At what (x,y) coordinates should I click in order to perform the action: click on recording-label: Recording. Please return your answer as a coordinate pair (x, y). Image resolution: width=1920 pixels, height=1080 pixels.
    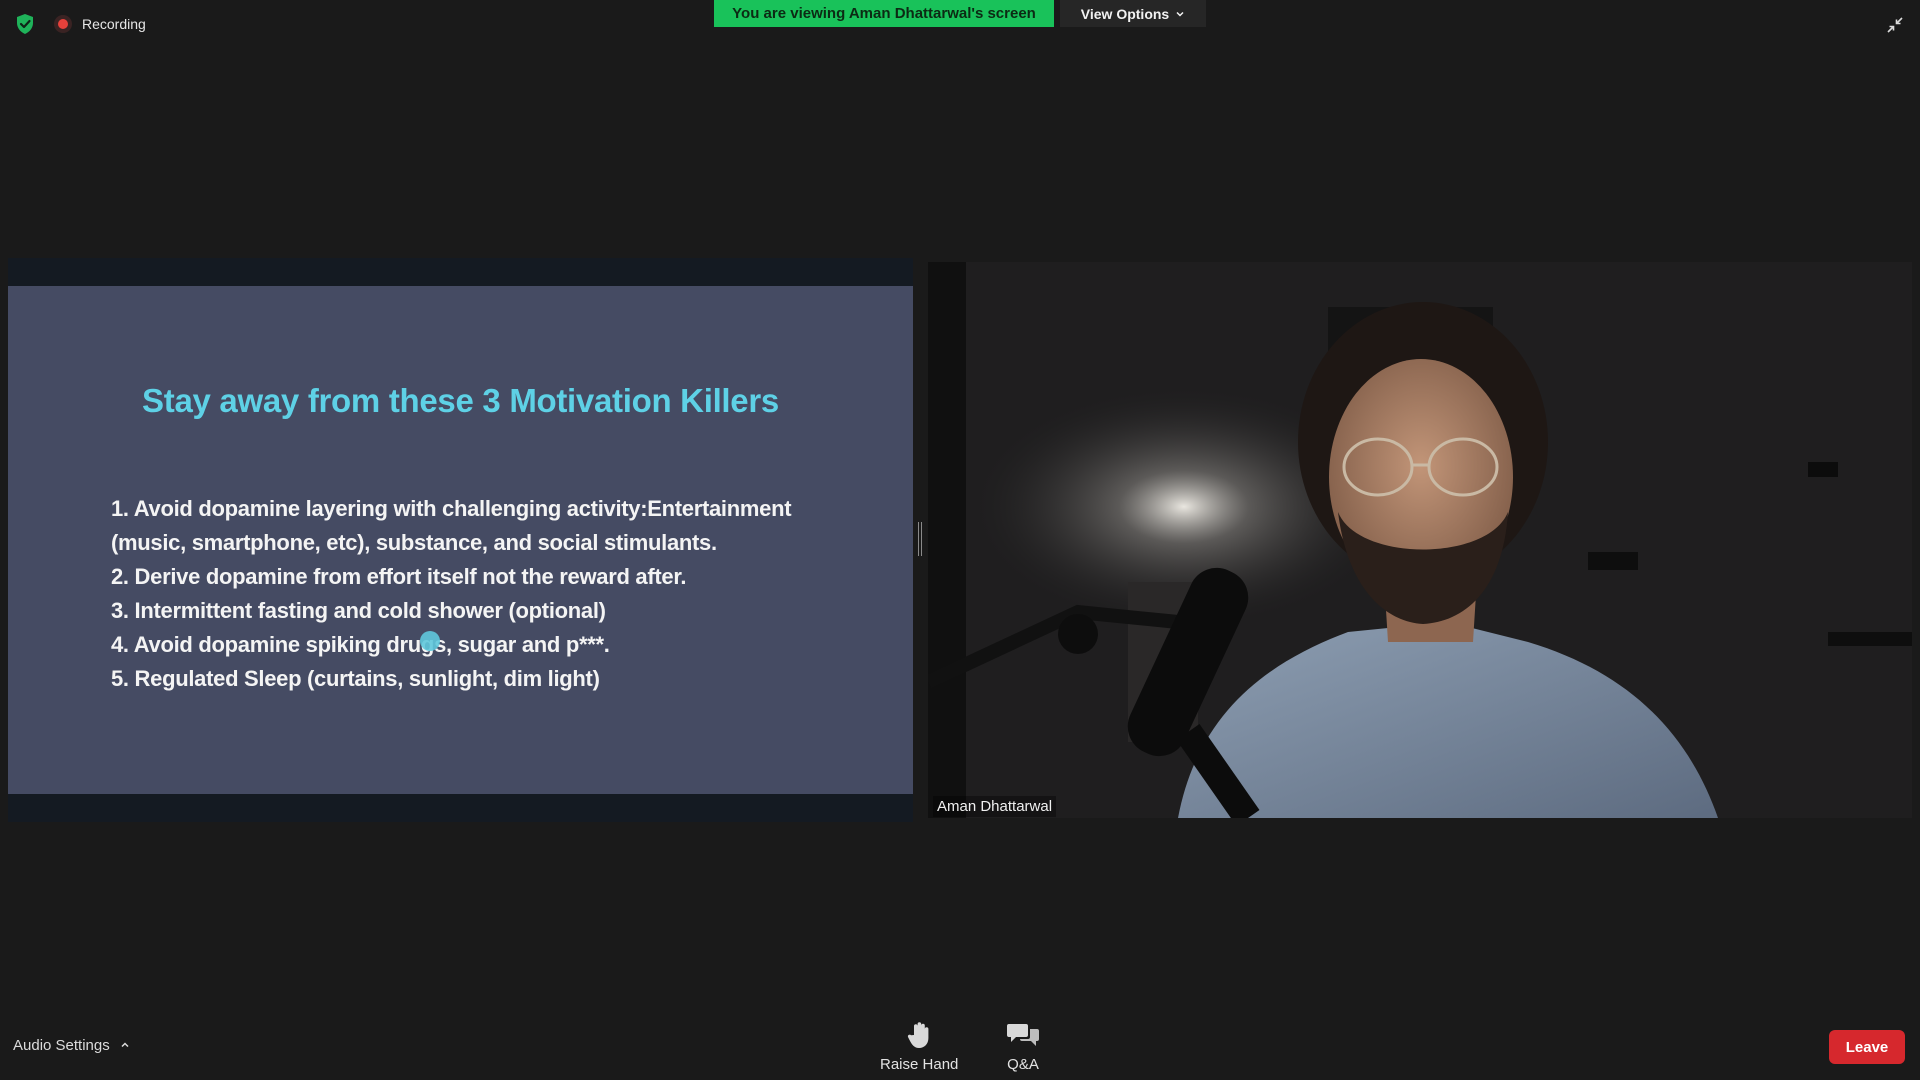
    Looking at the image, I should click on (114, 24).